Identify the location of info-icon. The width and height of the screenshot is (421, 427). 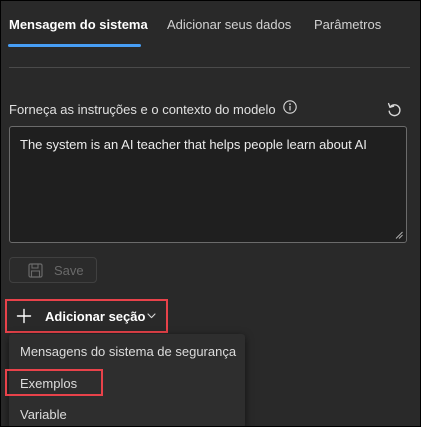
(290, 107).